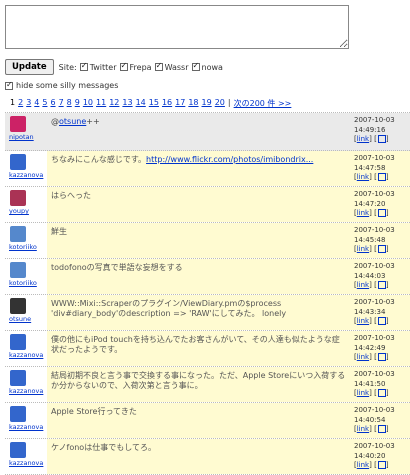  I want to click on username-link: otsune, so click(28, 319).